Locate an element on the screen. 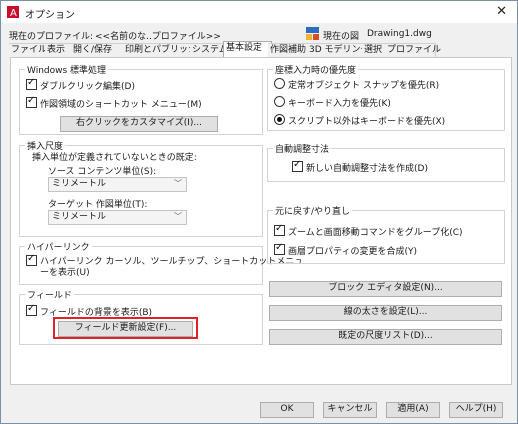  tab-plot-publish: 印刷とパブリッシュ is located at coordinates (164, 50).